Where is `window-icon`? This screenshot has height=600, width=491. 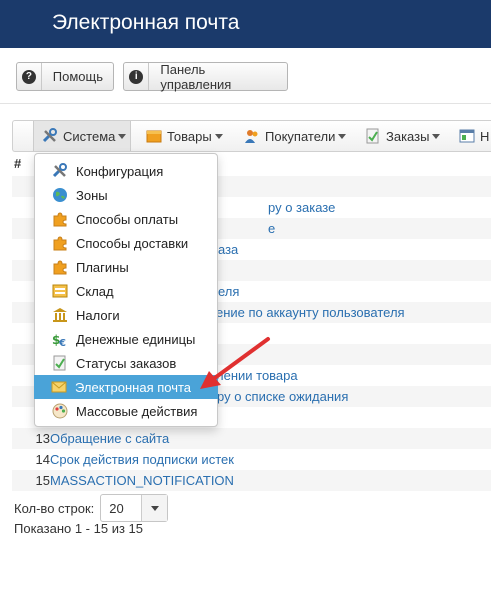
window-icon is located at coordinates (467, 136).